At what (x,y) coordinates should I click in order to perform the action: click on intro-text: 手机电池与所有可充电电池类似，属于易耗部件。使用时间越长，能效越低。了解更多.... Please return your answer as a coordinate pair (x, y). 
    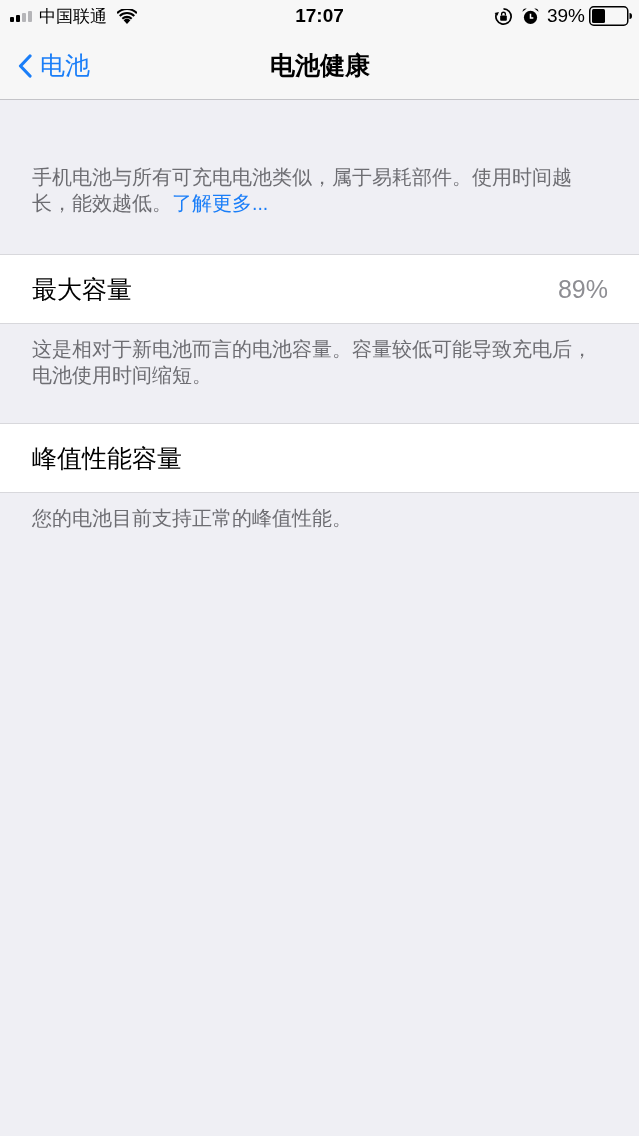
    Looking at the image, I should click on (302, 190).